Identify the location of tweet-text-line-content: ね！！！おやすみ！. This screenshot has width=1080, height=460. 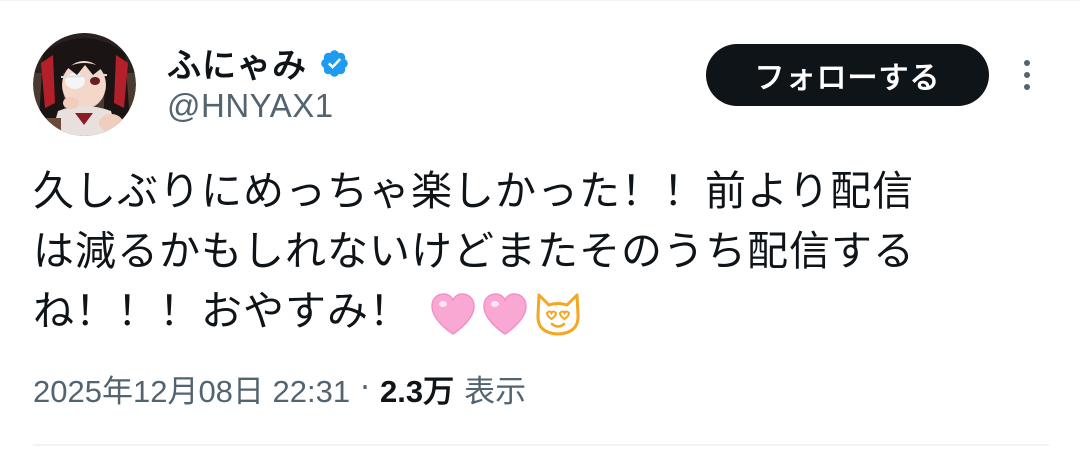
(222, 311).